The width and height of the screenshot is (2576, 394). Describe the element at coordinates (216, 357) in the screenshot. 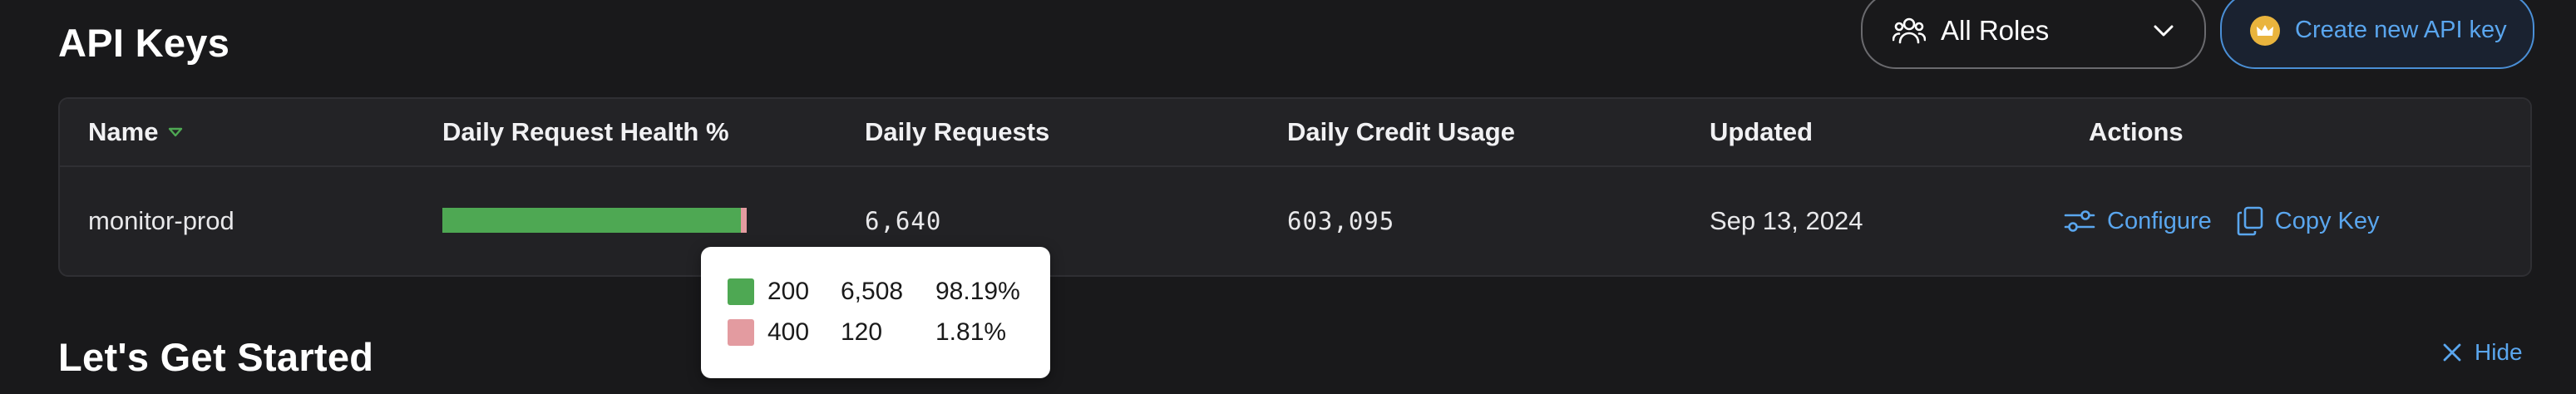

I see `getting-started-title: Let's Get Started` at that location.